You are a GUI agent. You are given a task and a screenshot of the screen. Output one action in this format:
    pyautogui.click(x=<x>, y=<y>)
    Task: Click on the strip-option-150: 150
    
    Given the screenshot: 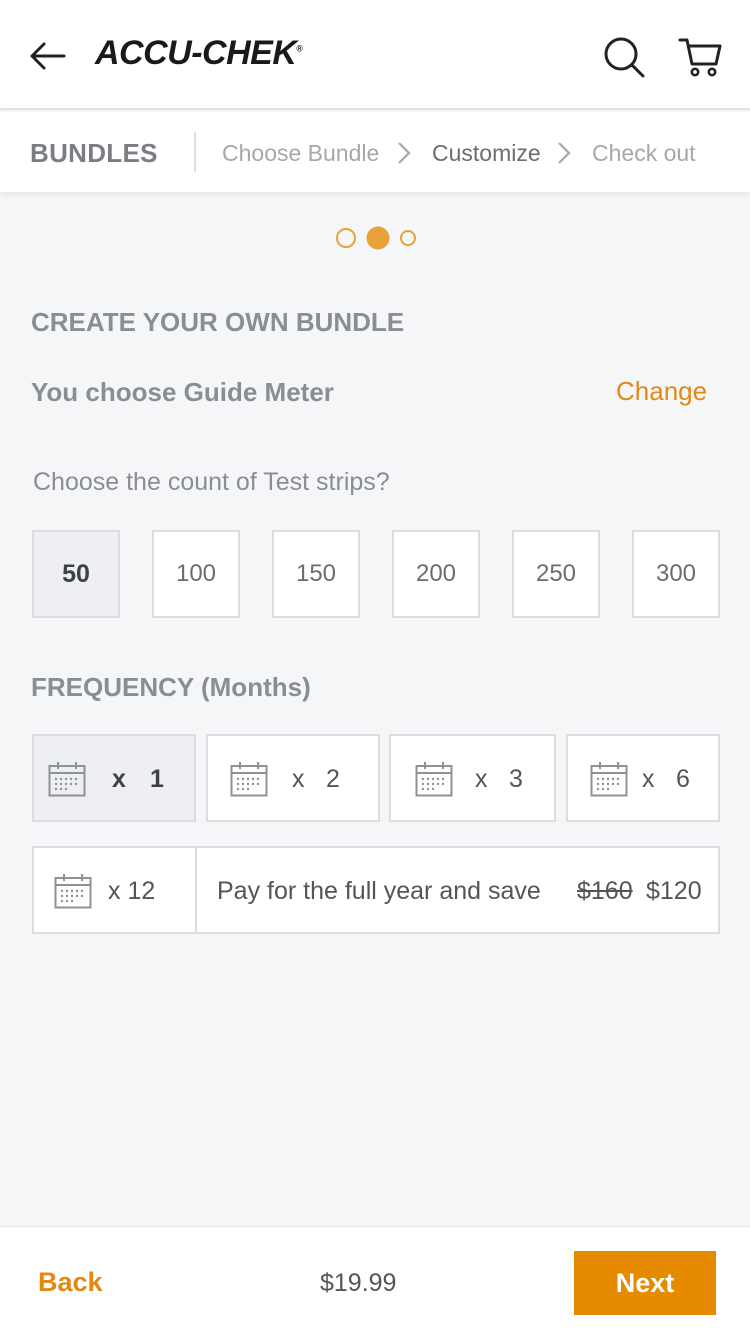 What is the action you would take?
    pyautogui.click(x=316, y=574)
    